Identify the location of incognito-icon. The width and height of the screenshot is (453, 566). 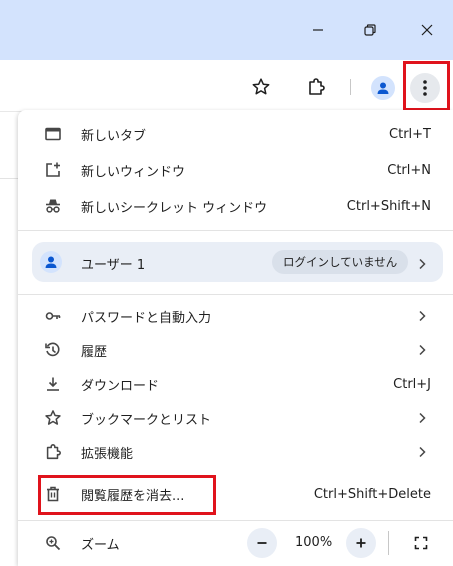
(53, 206).